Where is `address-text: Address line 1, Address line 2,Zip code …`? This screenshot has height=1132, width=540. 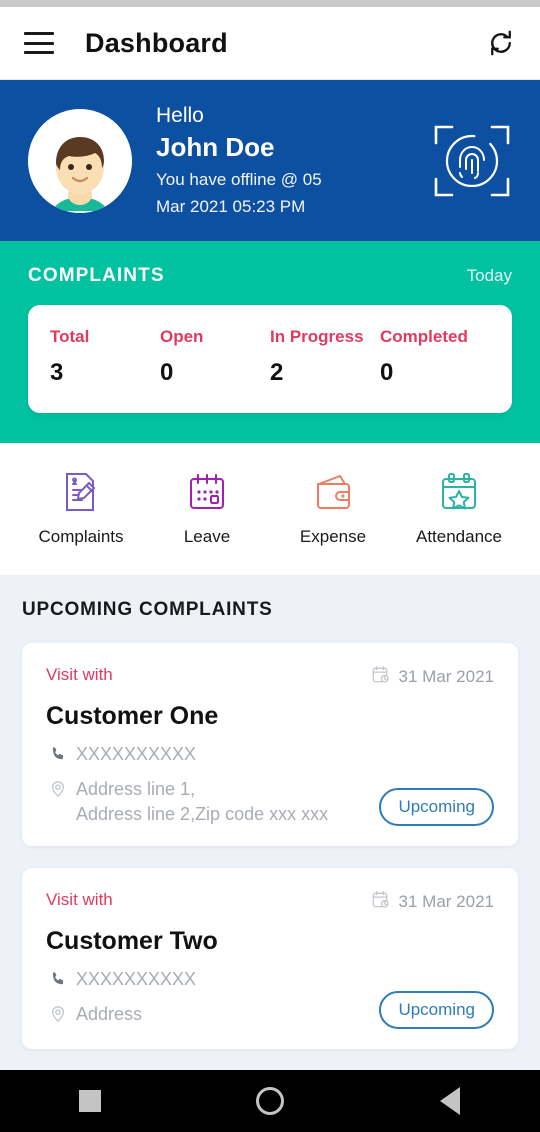 address-text: Address line 1, Address line 2,Zip code … is located at coordinates (202, 801).